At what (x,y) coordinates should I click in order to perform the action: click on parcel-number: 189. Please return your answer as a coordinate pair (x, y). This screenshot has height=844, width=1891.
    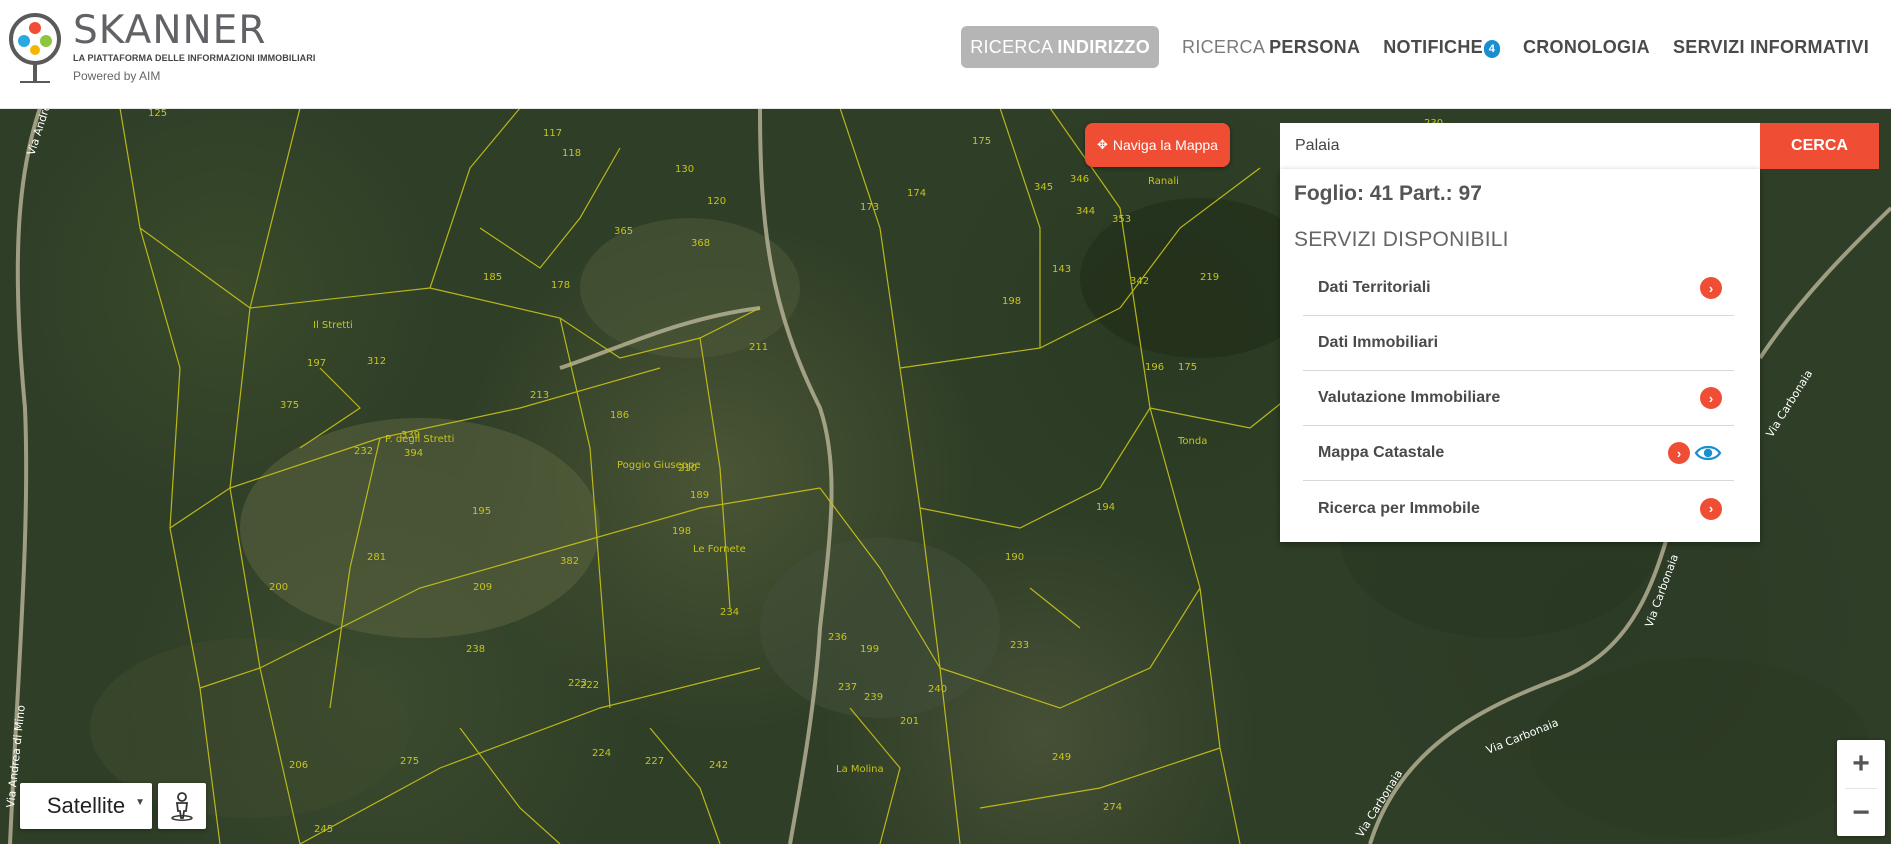
    Looking at the image, I should click on (699, 495).